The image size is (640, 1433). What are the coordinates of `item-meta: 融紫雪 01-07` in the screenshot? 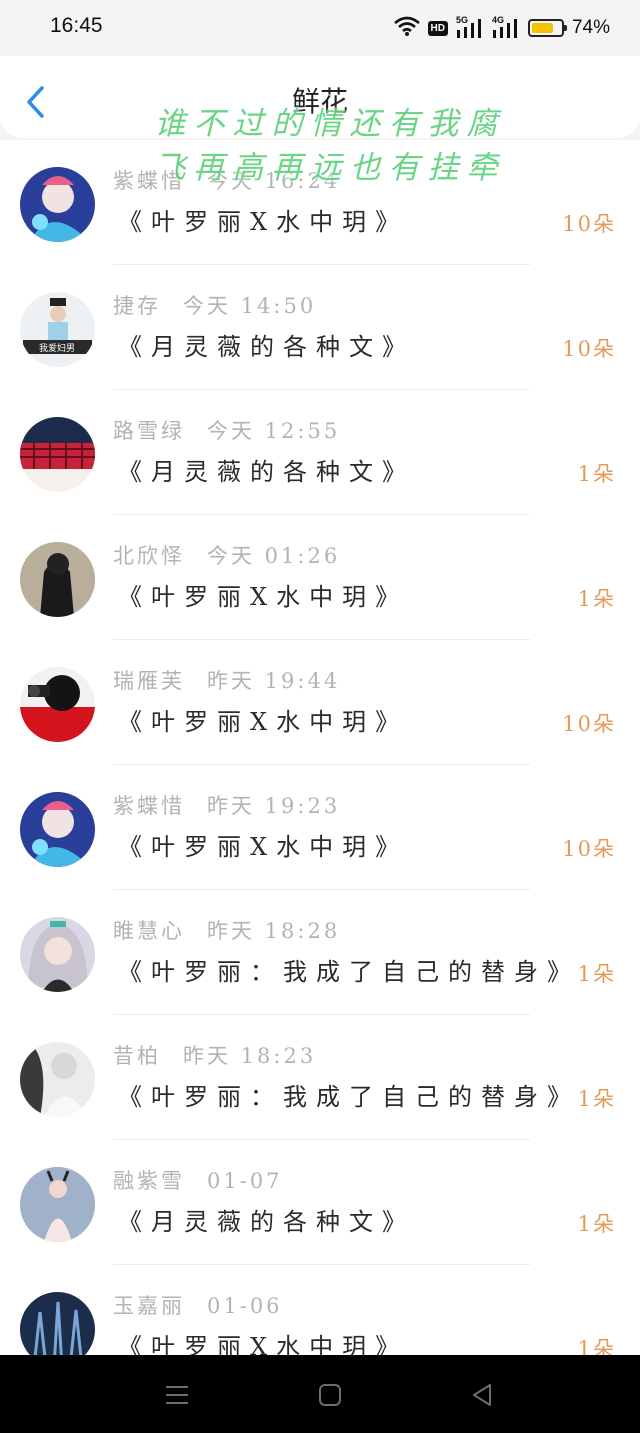 It's located at (198, 1180).